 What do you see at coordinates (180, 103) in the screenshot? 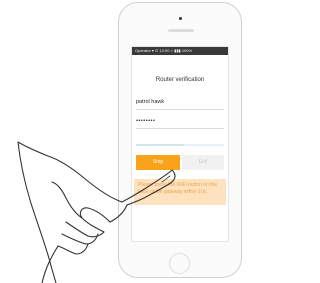
I see `username-field: patrol hawk` at bounding box center [180, 103].